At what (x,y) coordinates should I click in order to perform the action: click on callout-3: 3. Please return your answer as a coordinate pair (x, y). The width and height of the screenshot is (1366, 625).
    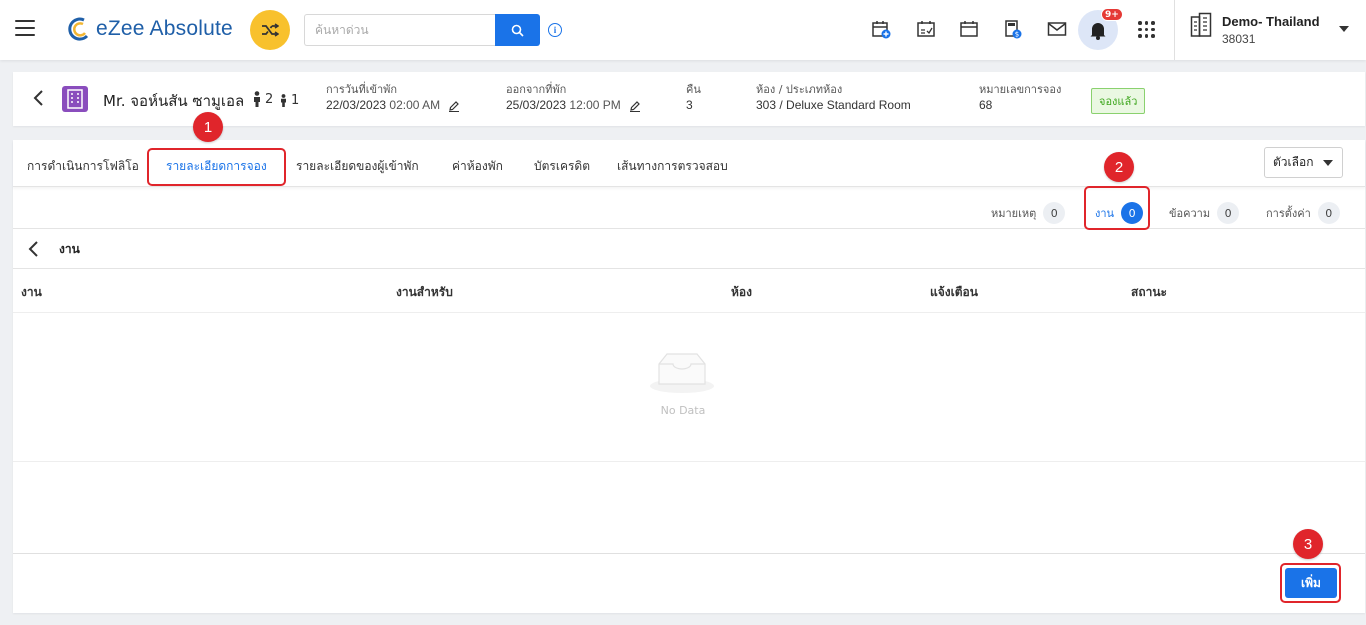
    Looking at the image, I should click on (1308, 544).